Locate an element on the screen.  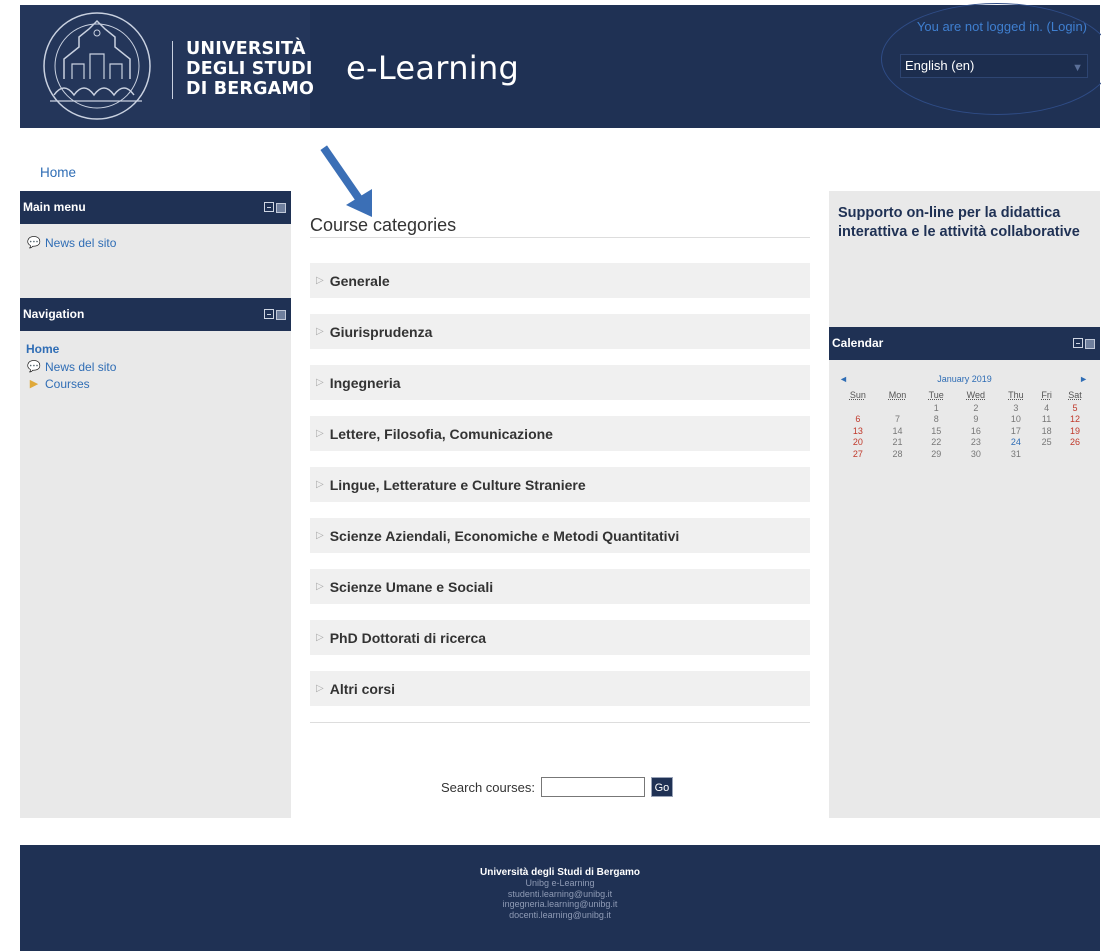
calendar-day: 16 is located at coordinates (975, 430).